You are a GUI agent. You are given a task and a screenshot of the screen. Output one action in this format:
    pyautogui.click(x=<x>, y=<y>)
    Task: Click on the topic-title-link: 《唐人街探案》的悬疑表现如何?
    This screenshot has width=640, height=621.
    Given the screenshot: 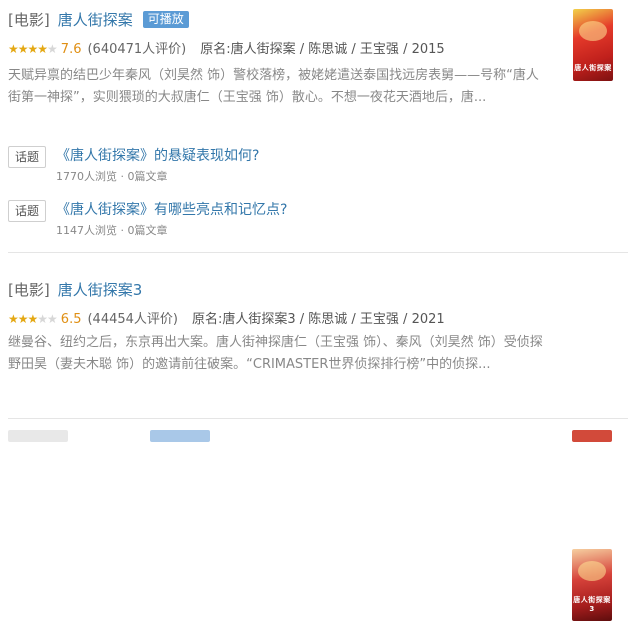 What is the action you would take?
    pyautogui.click(x=157, y=156)
    